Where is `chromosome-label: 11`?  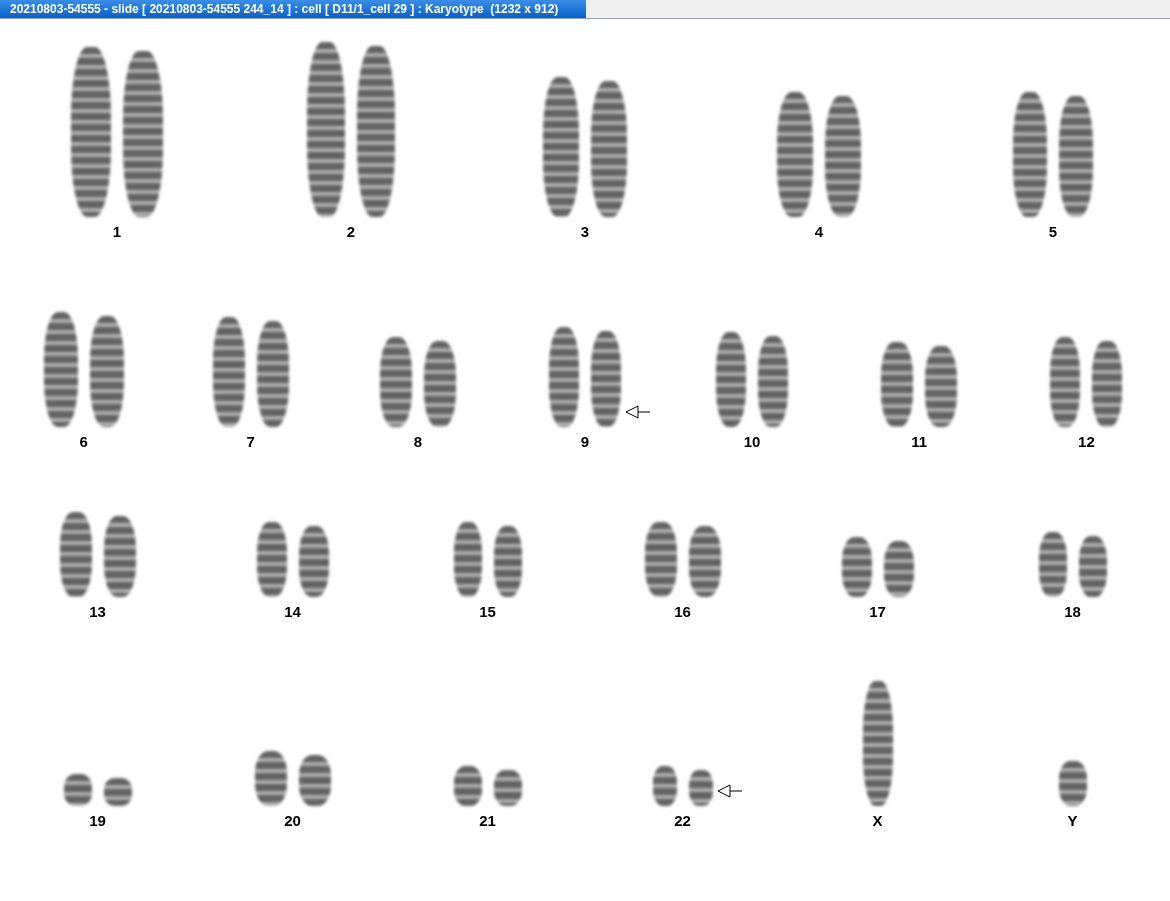 chromosome-label: 11 is located at coordinates (919, 442).